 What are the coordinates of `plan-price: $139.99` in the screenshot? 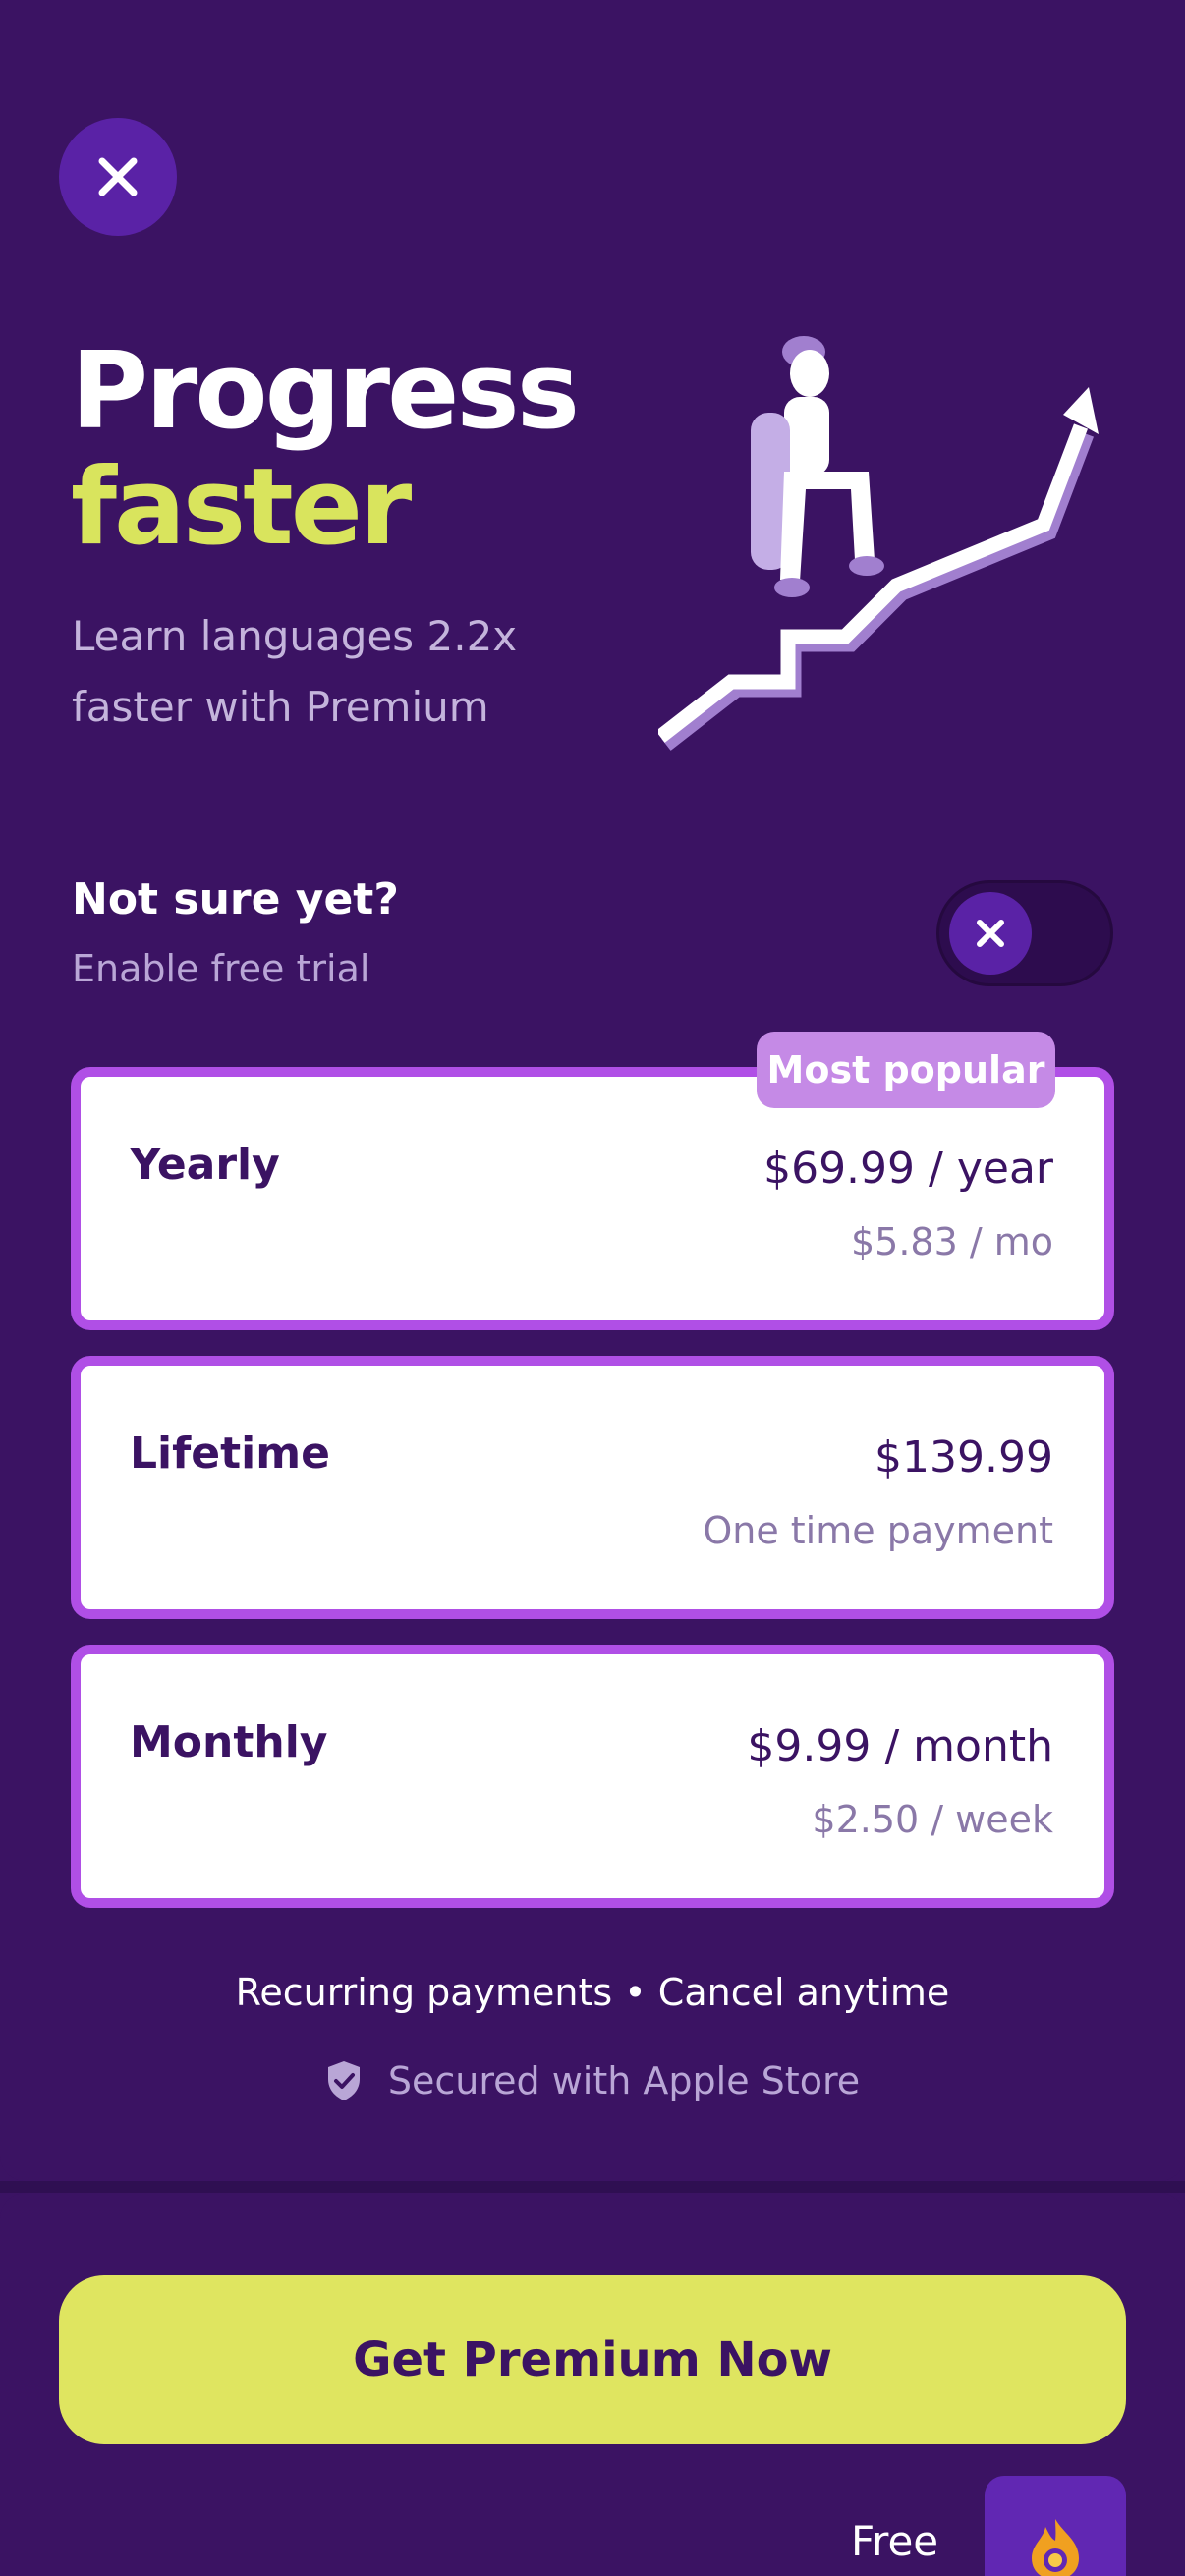 It's located at (964, 1457).